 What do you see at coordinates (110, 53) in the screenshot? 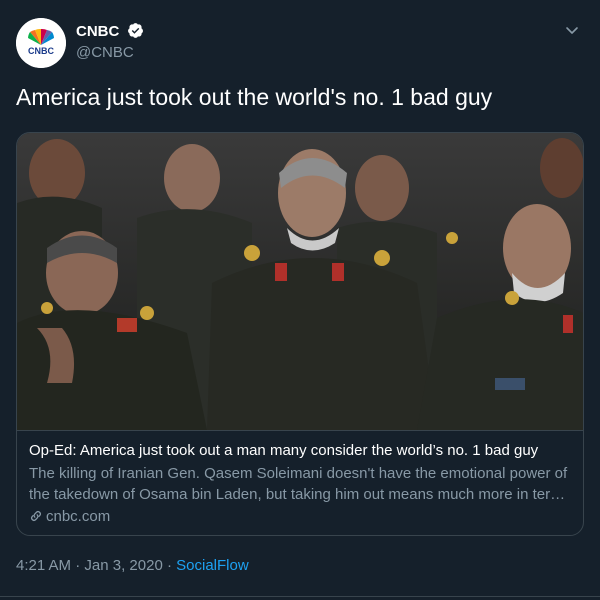
I see `handle: @CNBC` at bounding box center [110, 53].